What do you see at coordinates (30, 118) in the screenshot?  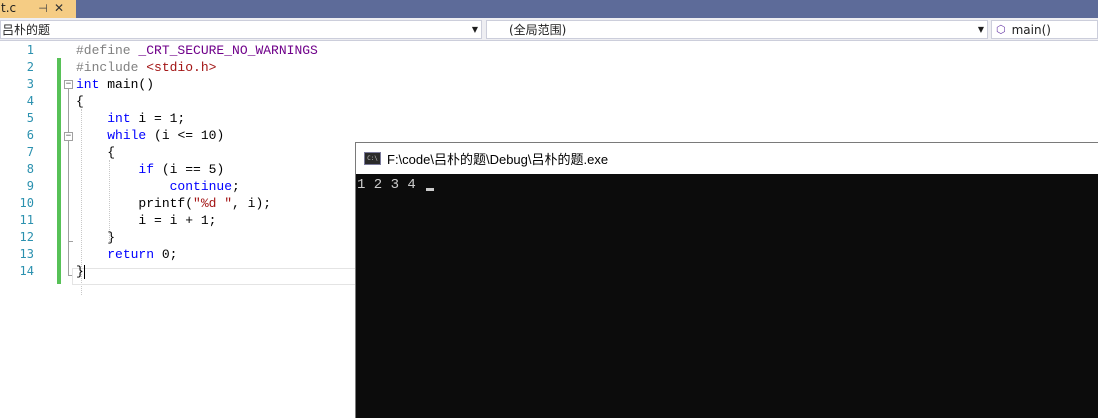 I see `line-number: 5` at bounding box center [30, 118].